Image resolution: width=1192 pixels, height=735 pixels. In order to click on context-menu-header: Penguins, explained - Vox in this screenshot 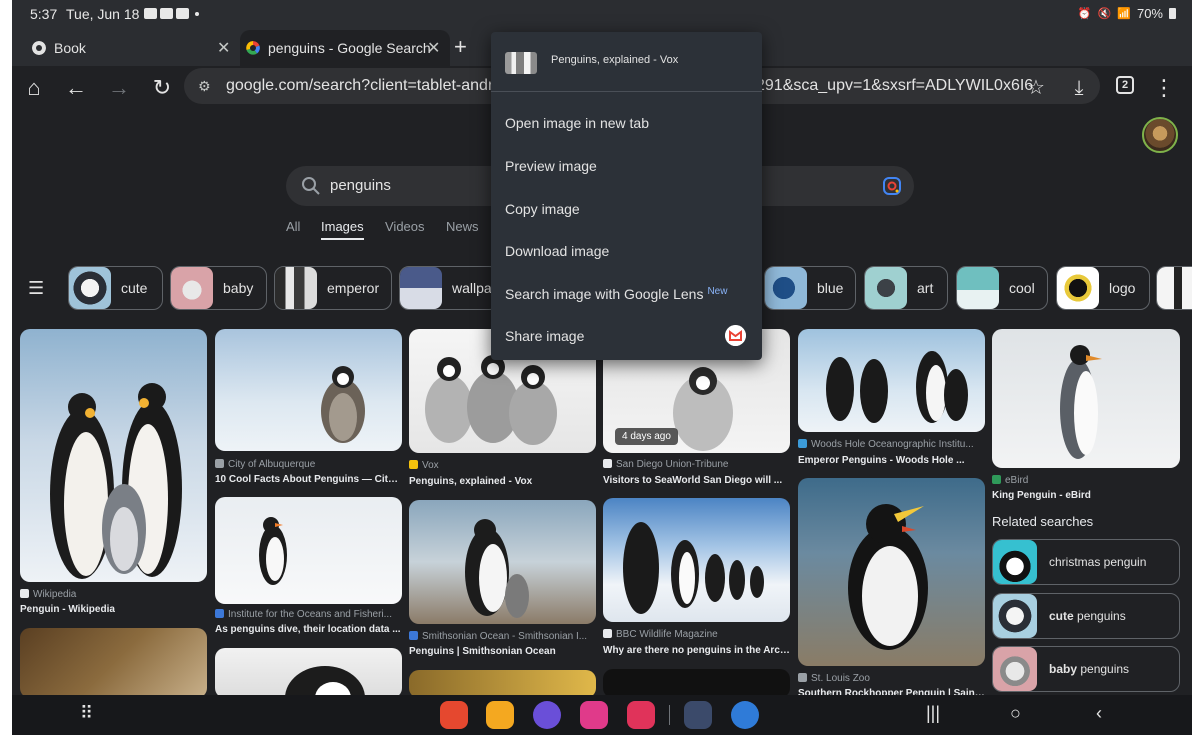, I will do `click(626, 62)`.